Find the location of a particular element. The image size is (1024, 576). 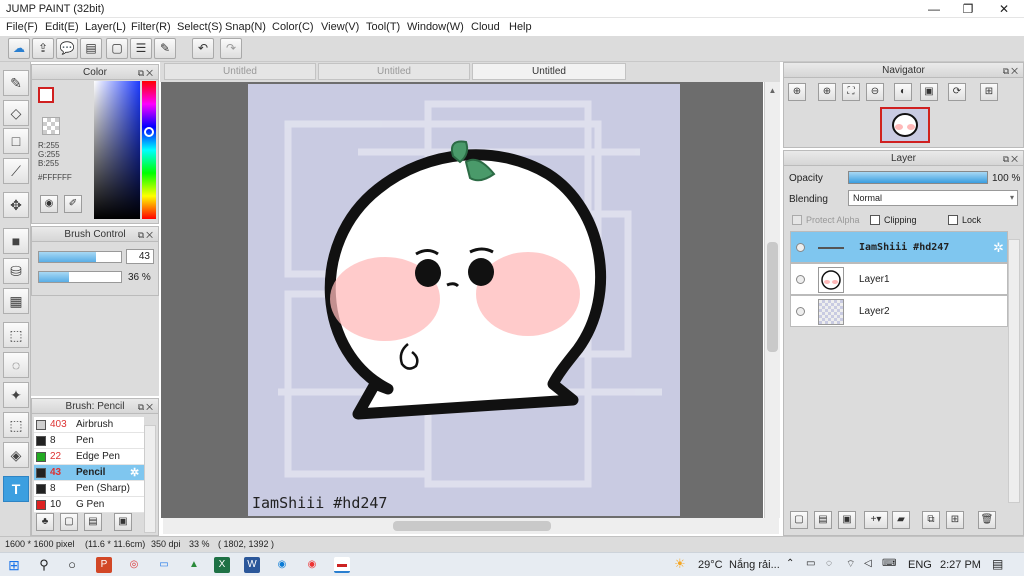

zoom-in-icon: ⊕ is located at coordinates (827, 92).